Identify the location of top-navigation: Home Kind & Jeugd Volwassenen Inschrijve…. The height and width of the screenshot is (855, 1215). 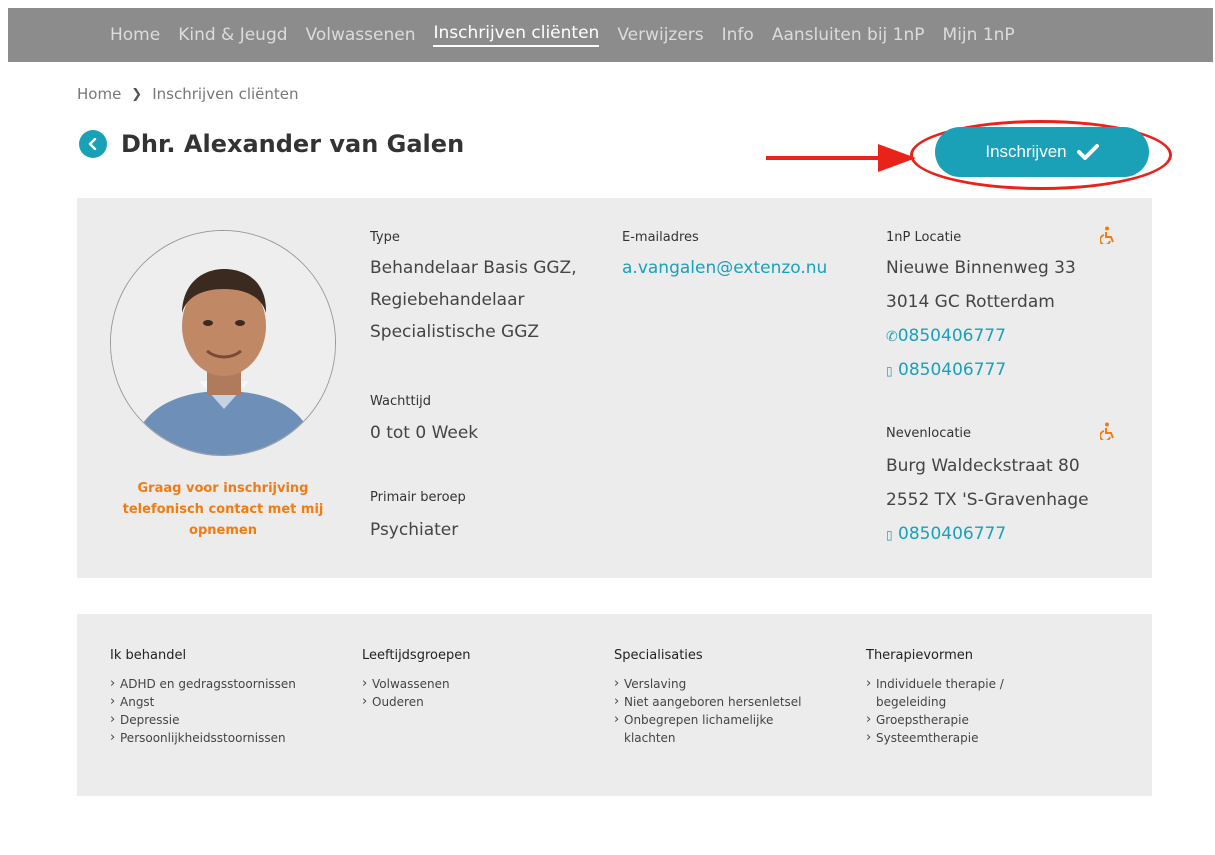
(610, 35).